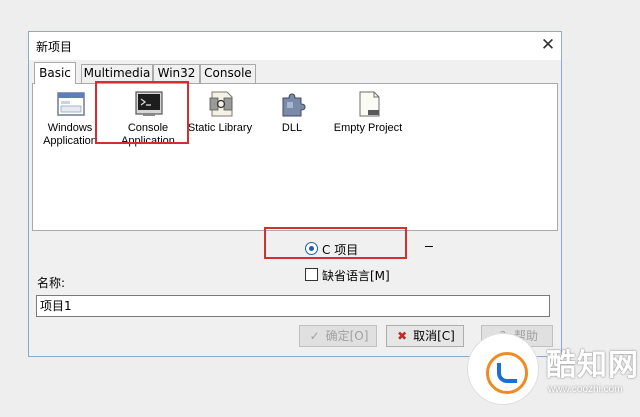  What do you see at coordinates (335, 243) in the screenshot?
I see `c-project-highlight` at bounding box center [335, 243].